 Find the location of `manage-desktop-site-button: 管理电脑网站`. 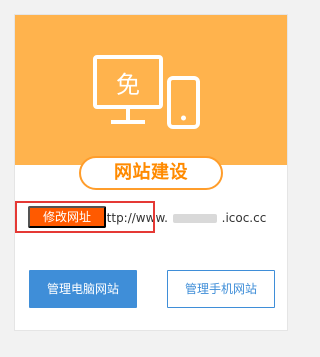

manage-desktop-site-button: 管理电脑网站 is located at coordinates (83, 289).